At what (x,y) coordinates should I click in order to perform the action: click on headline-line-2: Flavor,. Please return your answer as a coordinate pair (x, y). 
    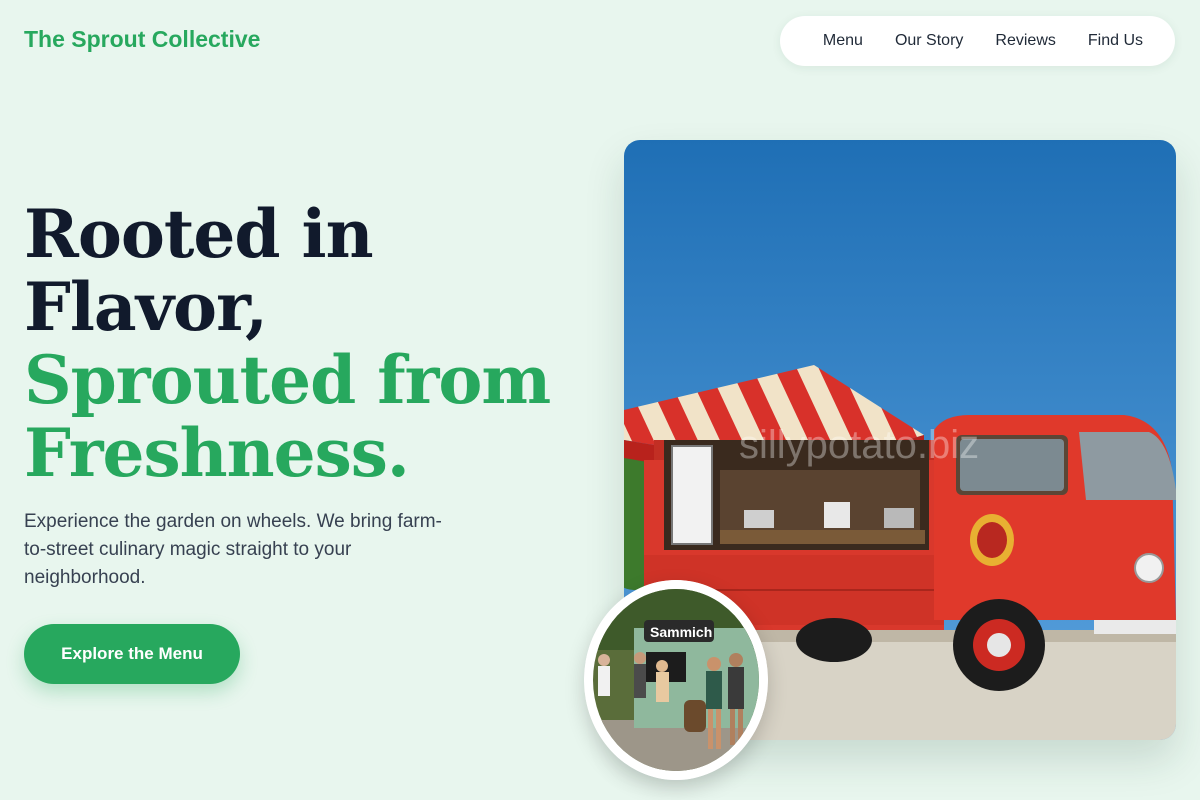
    Looking at the image, I should click on (146, 307).